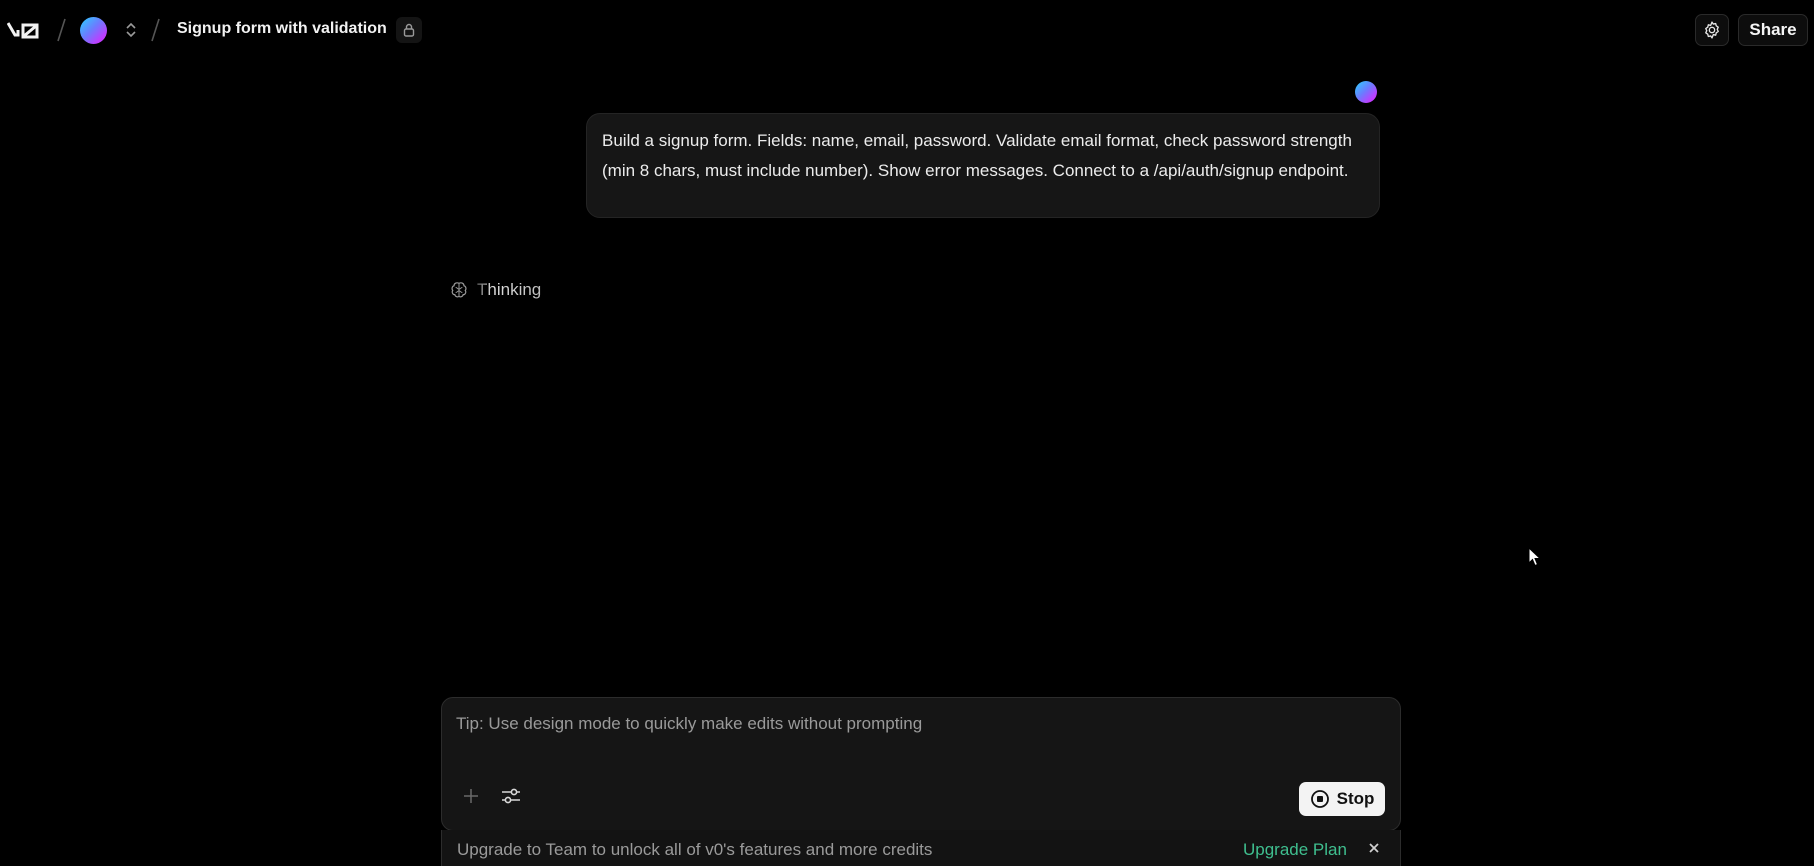  I want to click on brain-icon, so click(459, 290).